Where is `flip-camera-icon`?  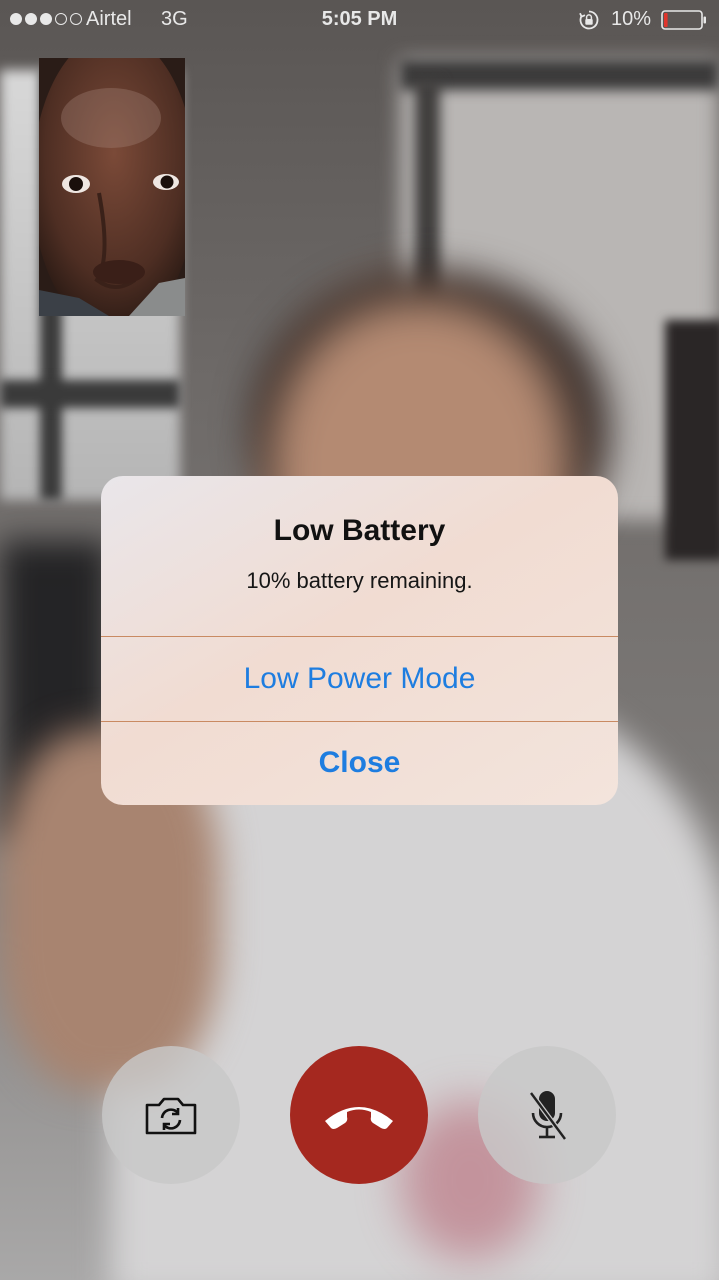
flip-camera-icon is located at coordinates (171, 1116).